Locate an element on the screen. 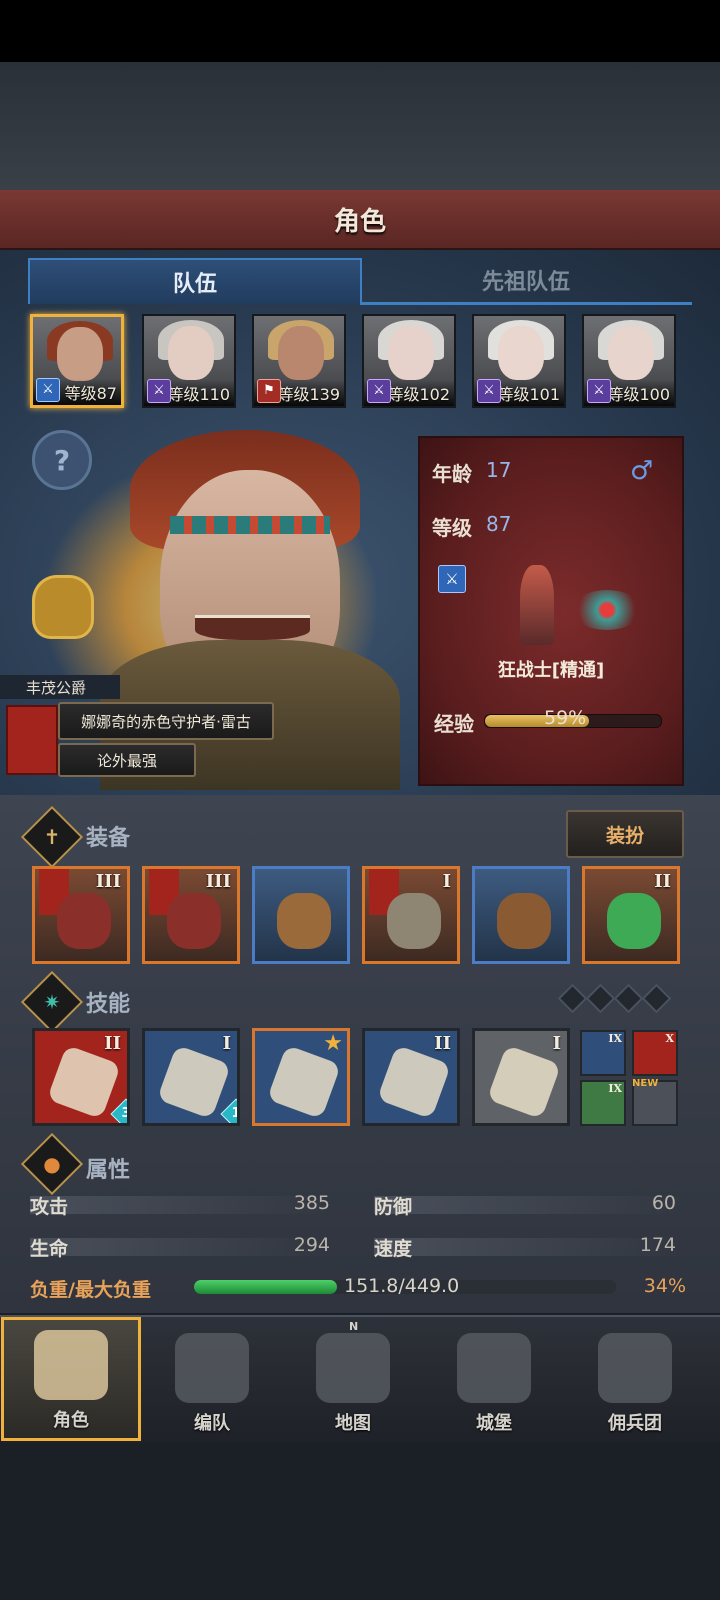  nav-label: 地图 is located at coordinates (353, 1423).